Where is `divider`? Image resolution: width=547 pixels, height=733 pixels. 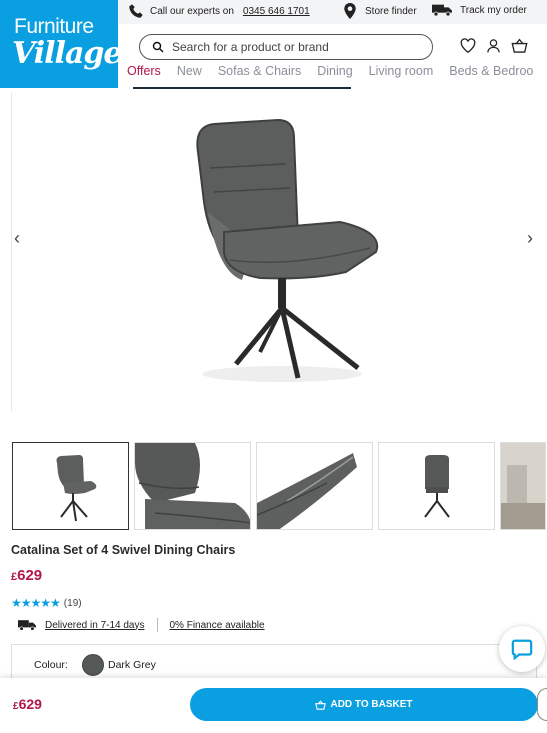
divider is located at coordinates (157, 625).